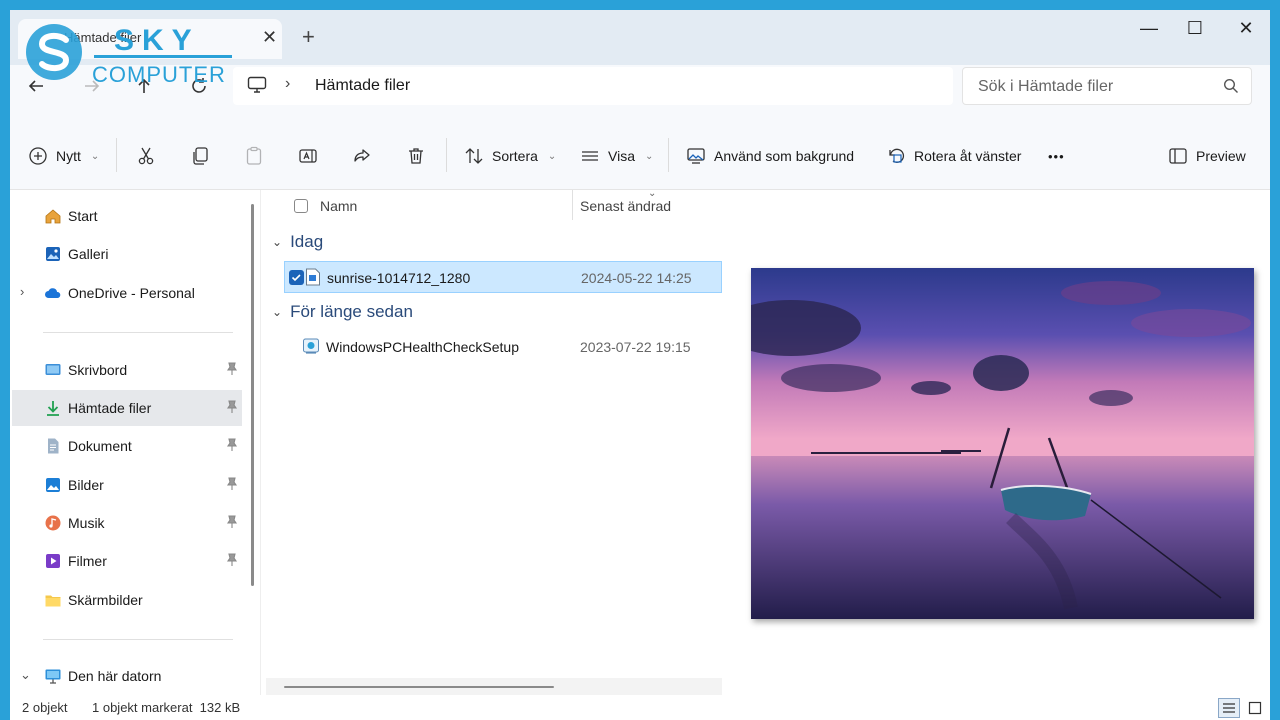 The image size is (1280, 720). I want to click on sidebar-item-onedrive: › OneDrive - Personal, so click(127, 293).